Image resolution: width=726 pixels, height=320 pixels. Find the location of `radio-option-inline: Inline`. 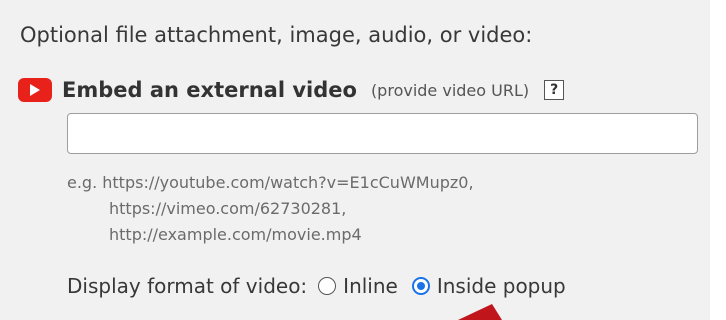

radio-option-inline: Inline is located at coordinates (358, 286).